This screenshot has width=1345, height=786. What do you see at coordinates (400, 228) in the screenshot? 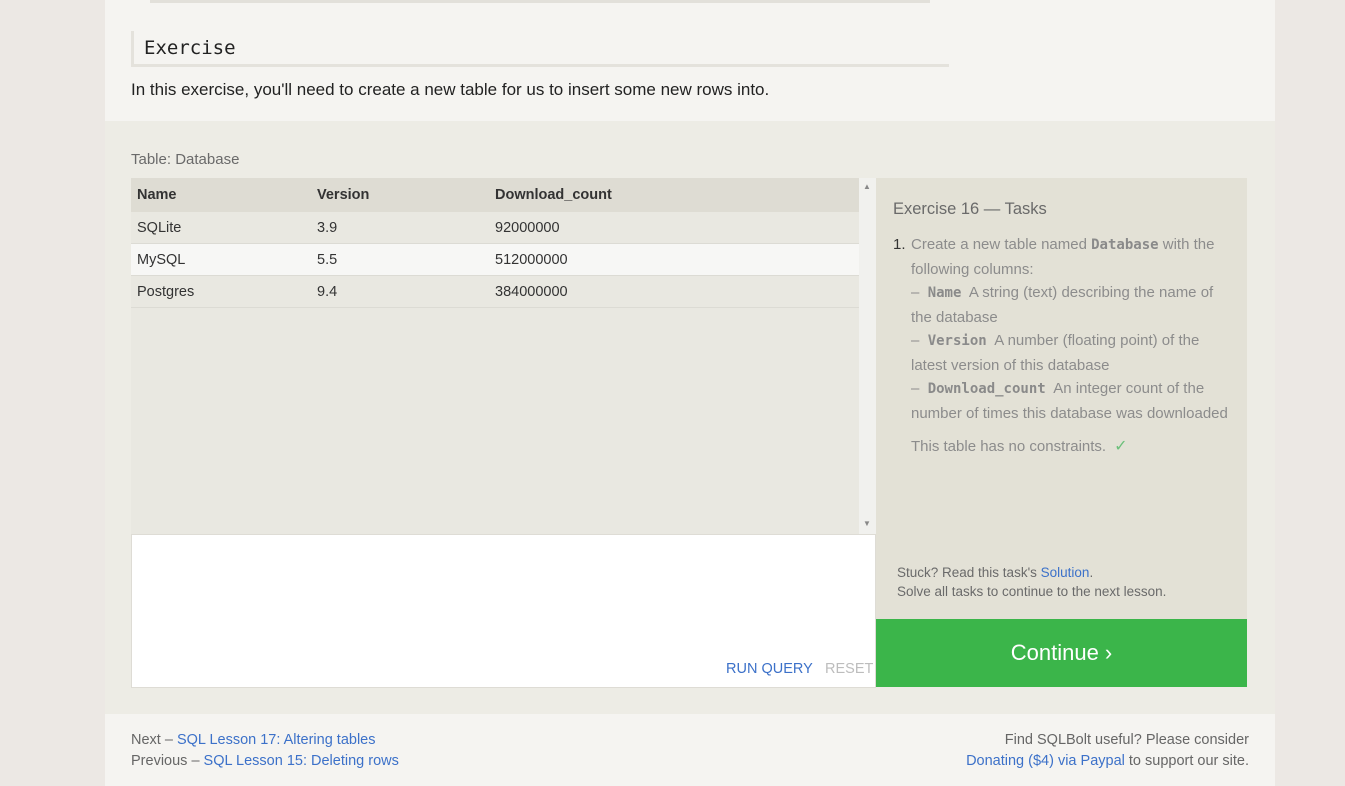
I see `table-cell: 3.9` at bounding box center [400, 228].